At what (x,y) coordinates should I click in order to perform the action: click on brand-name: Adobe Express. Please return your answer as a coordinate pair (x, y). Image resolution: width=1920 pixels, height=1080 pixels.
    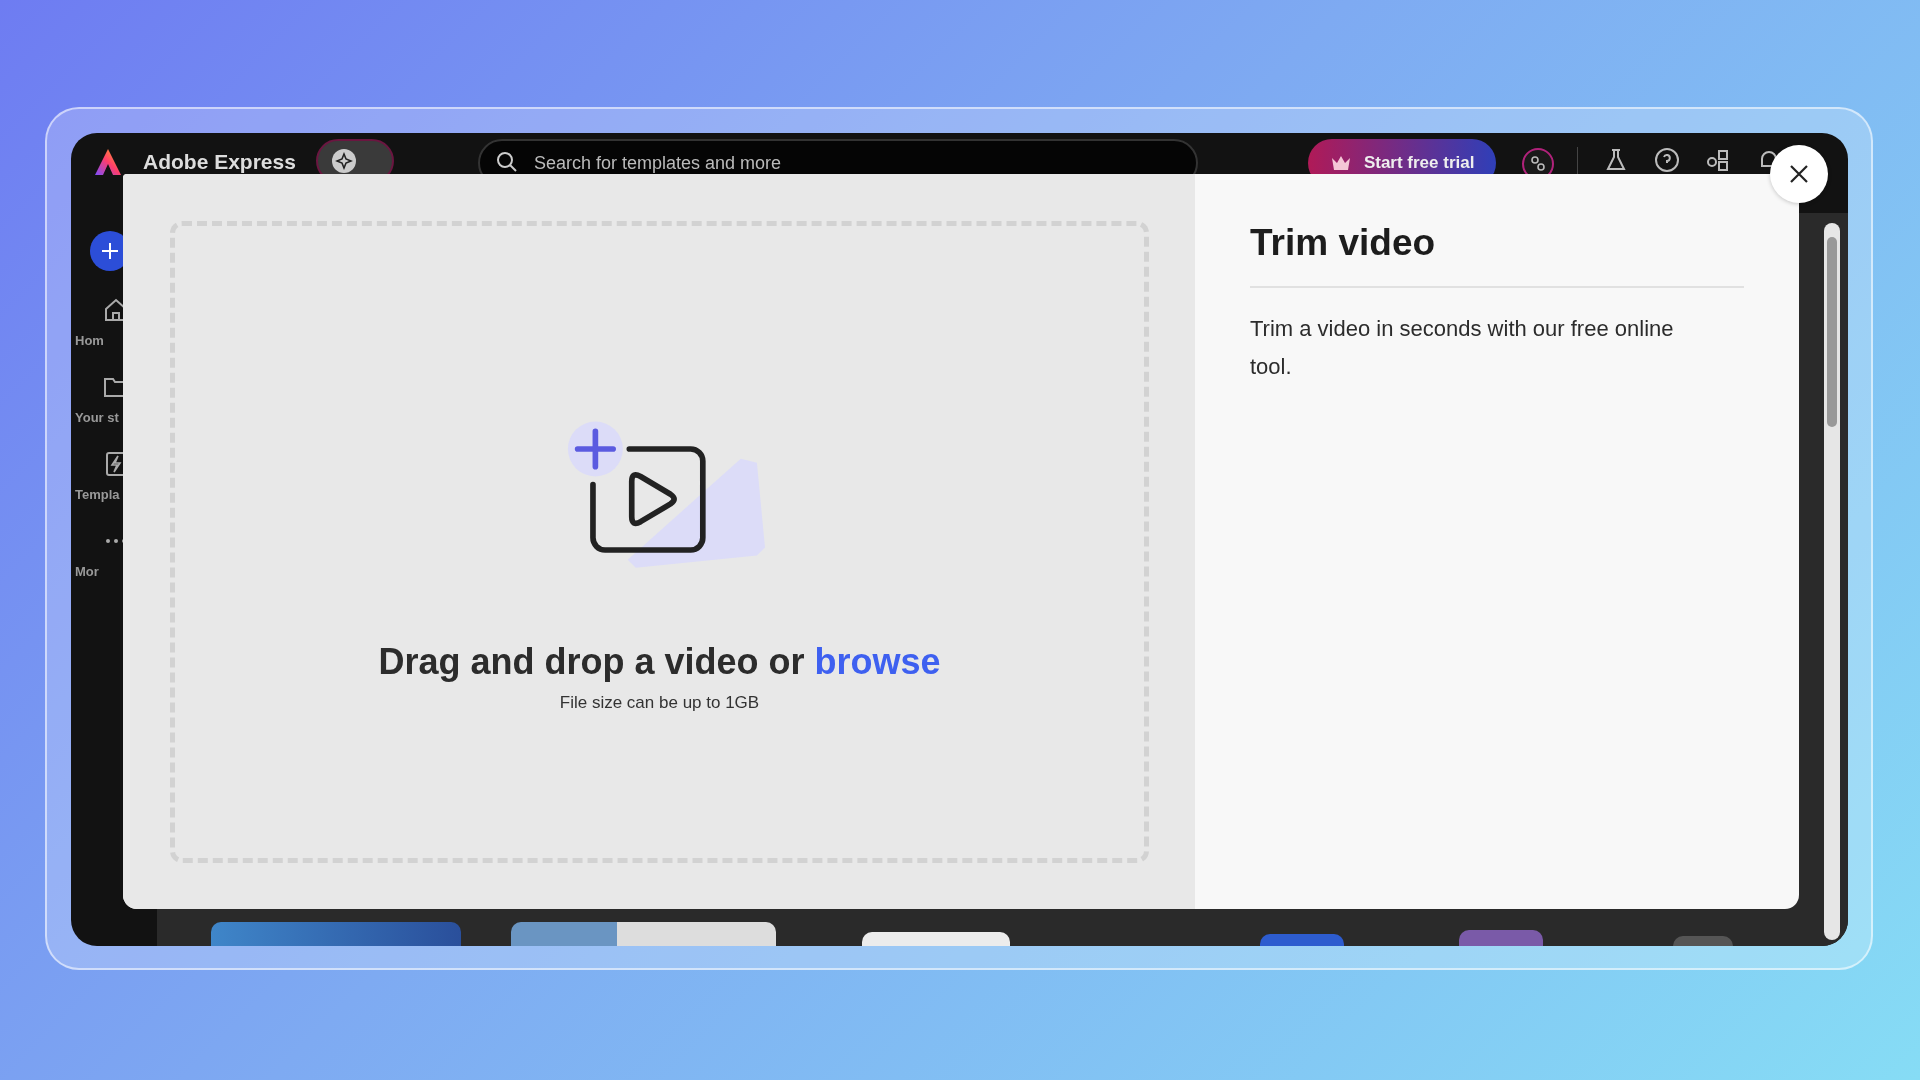
    Looking at the image, I should click on (219, 162).